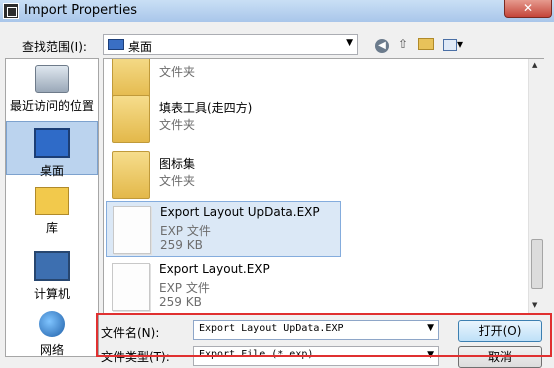 The width and height of the screenshot is (554, 368). I want to click on vertical-scrollbar: ▲ ▼, so click(536, 186).